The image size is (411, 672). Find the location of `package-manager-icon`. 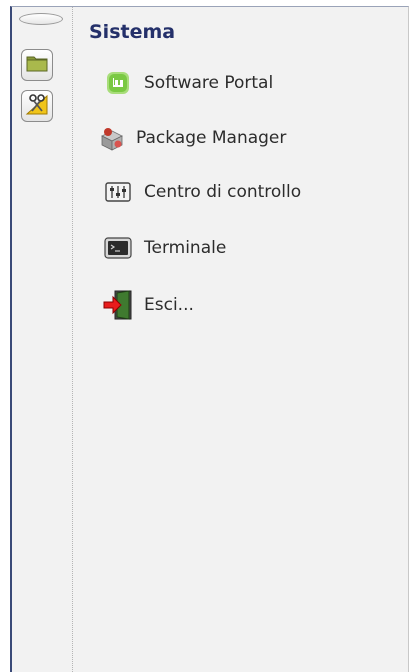

package-manager-icon is located at coordinates (112, 138).